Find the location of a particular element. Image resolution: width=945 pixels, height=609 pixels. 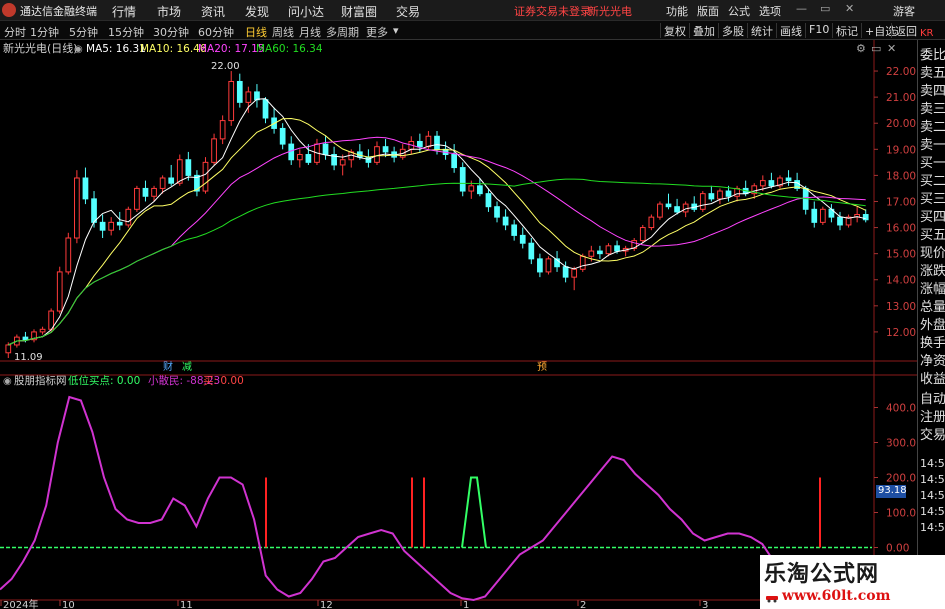

menu-options: 选项 is located at coordinates (770, 11).